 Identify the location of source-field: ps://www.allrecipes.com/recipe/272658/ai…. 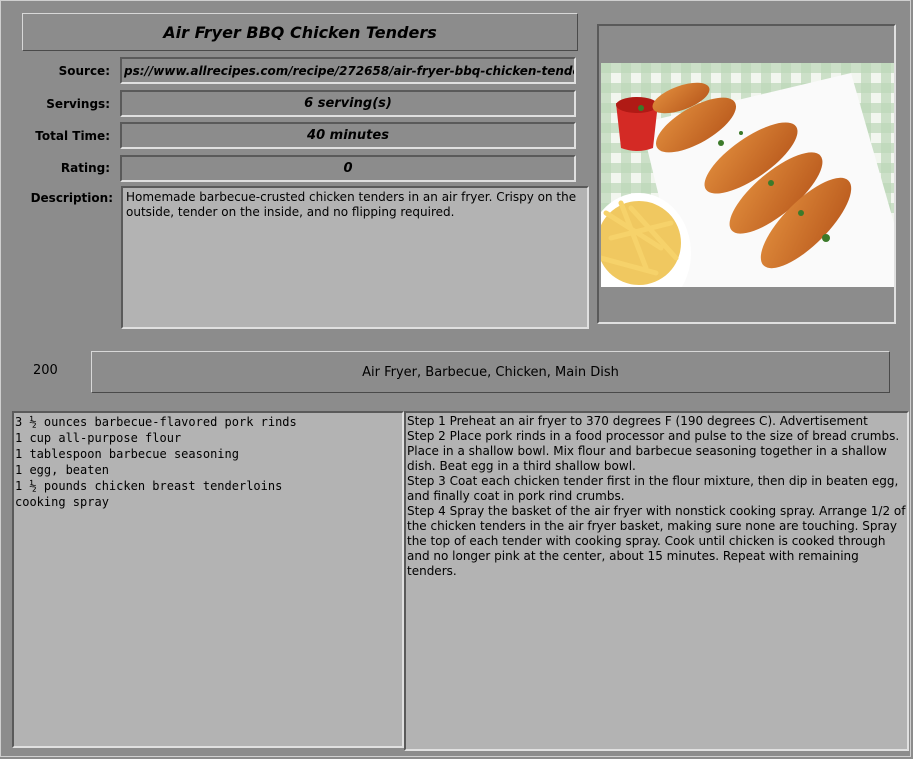
(348, 70).